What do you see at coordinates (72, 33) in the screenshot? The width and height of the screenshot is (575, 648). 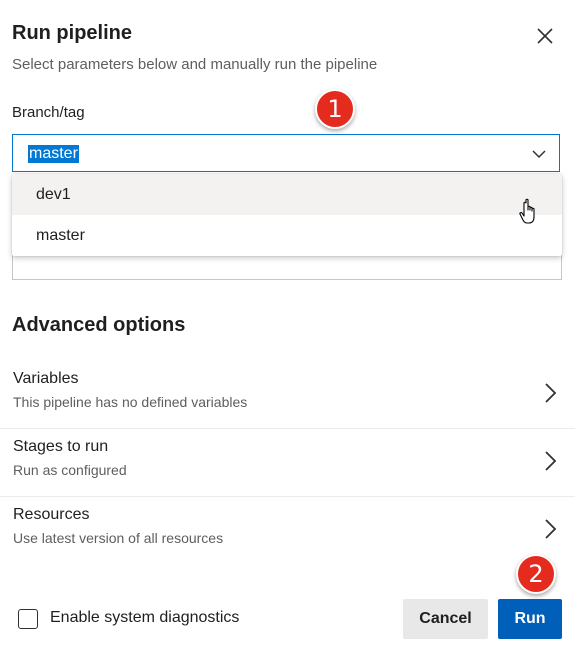 I see `panel-title: Run pipeline` at bounding box center [72, 33].